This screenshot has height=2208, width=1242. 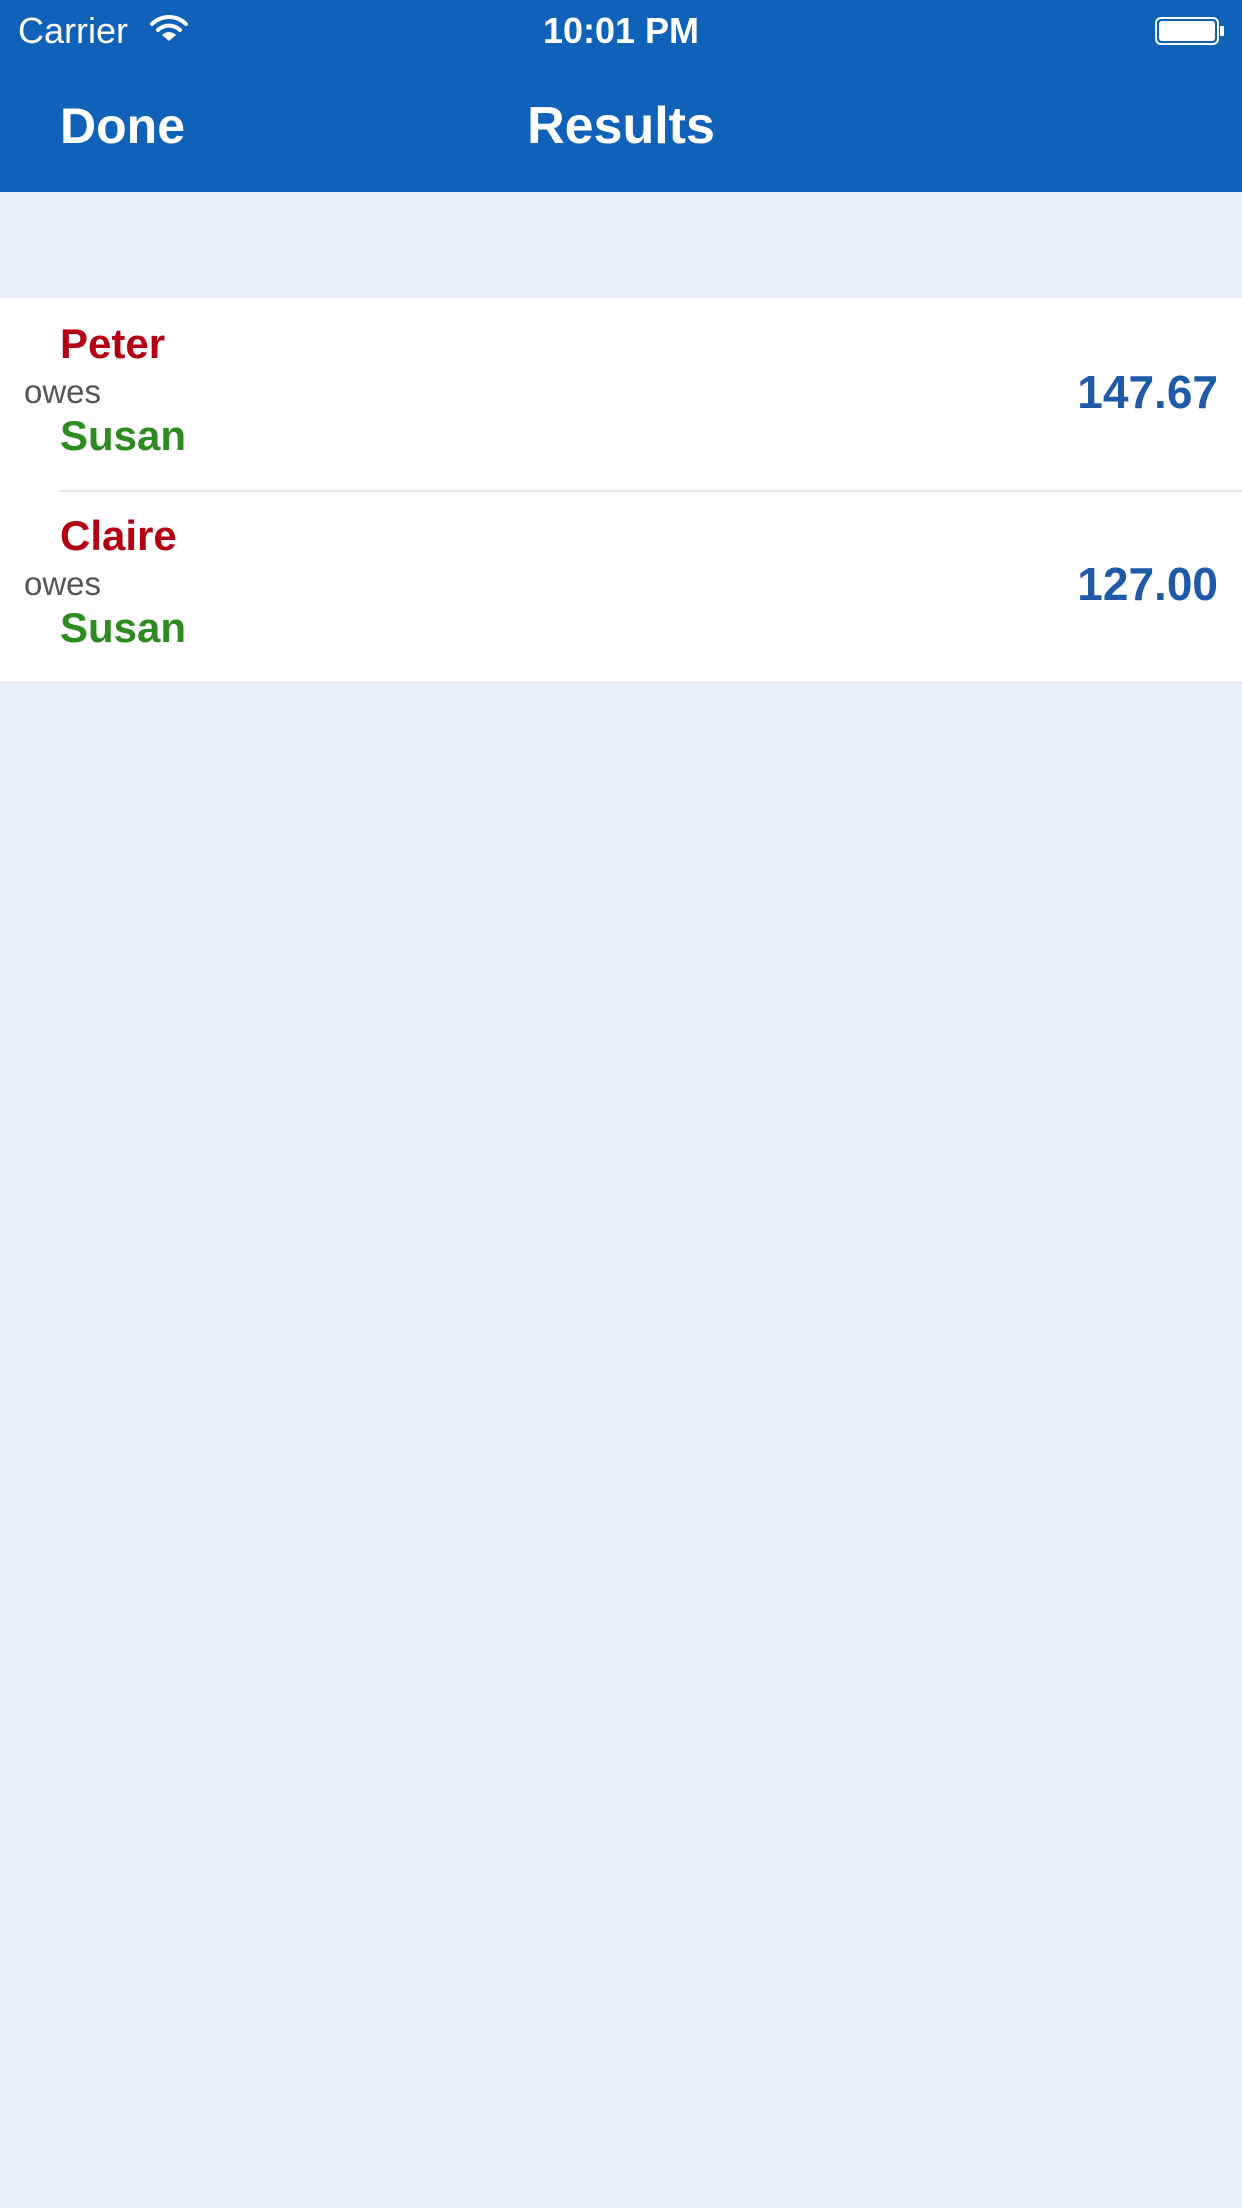 What do you see at coordinates (621, 586) in the screenshot?
I see `result-row: Claire owes Susan 127.00` at bounding box center [621, 586].